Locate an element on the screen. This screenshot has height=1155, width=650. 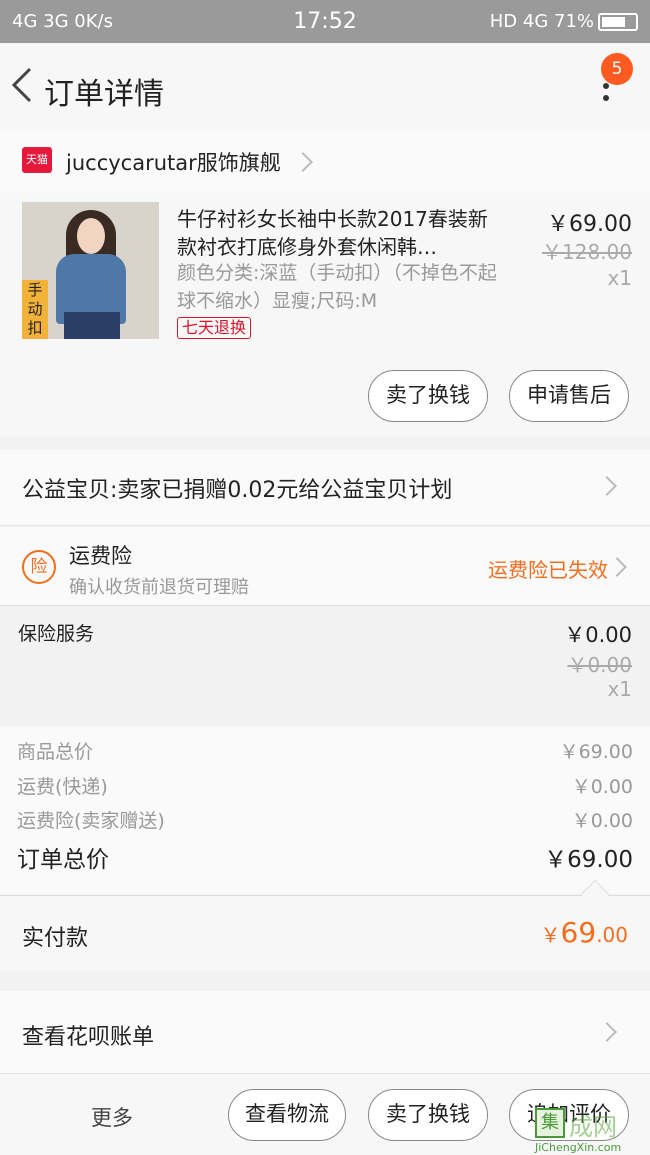
product-thumbnail: 手动扣 is located at coordinates (90, 270).